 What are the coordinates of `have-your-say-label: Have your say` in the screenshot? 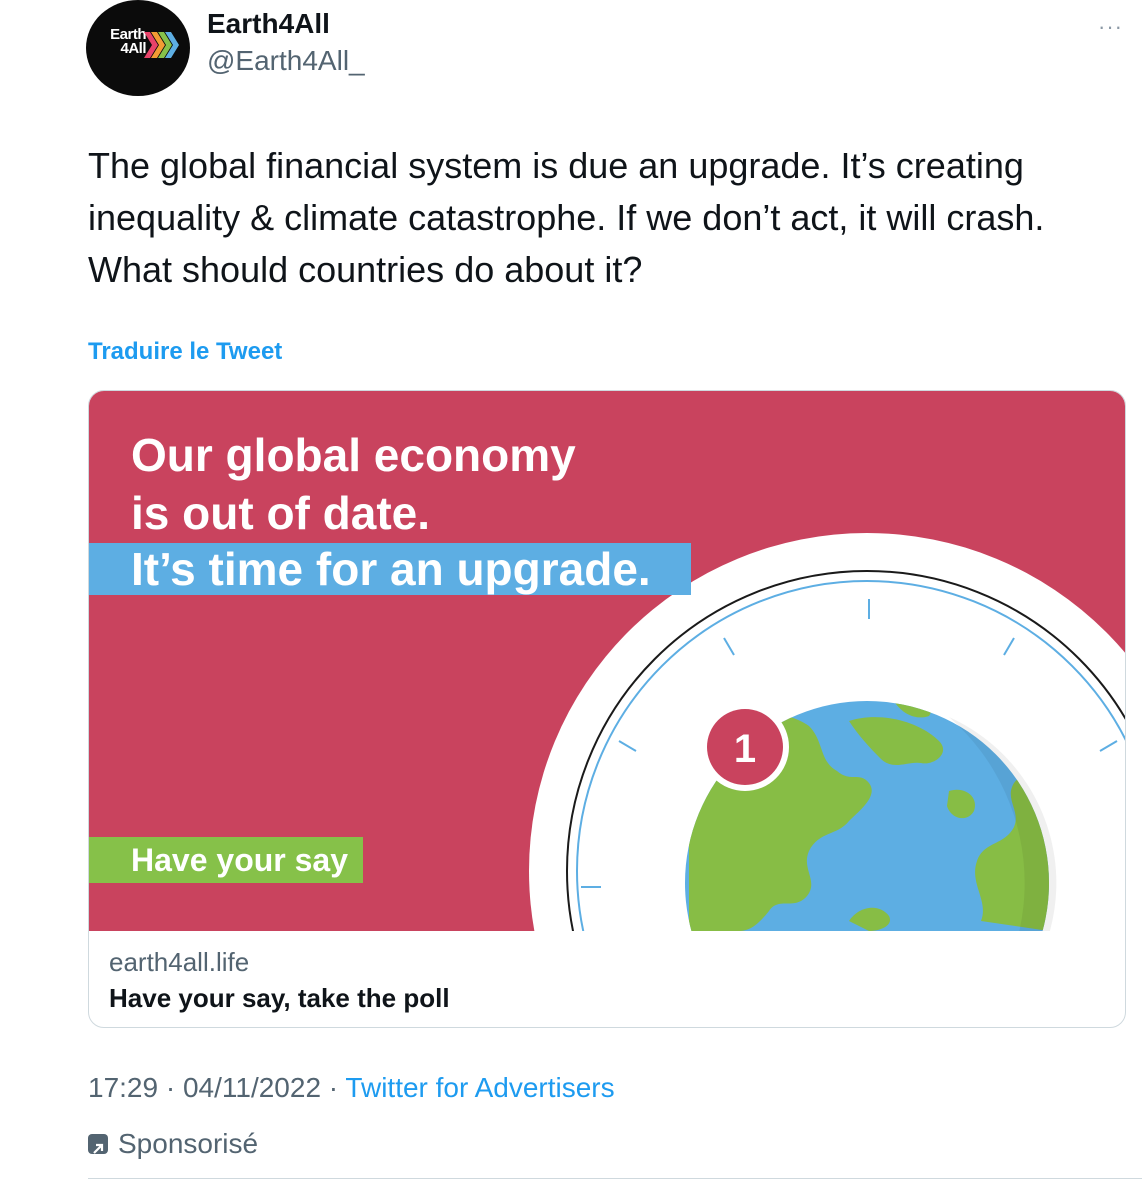 It's located at (239, 860).